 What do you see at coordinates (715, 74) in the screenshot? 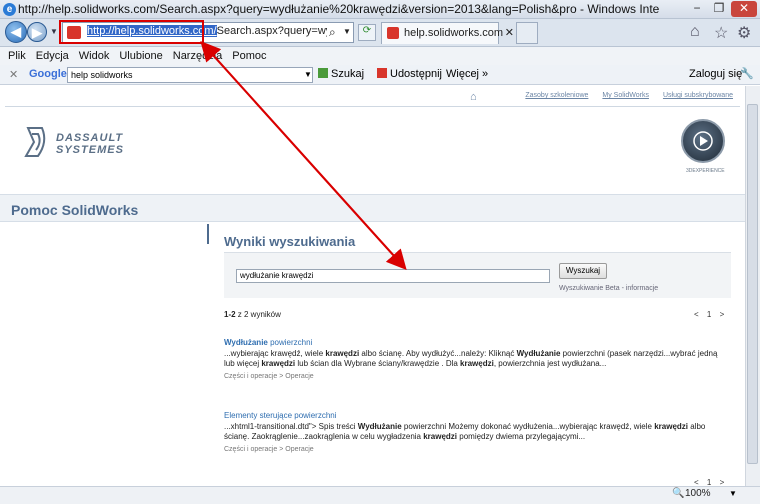
I see `login-link: Zaloguj się` at bounding box center [715, 74].